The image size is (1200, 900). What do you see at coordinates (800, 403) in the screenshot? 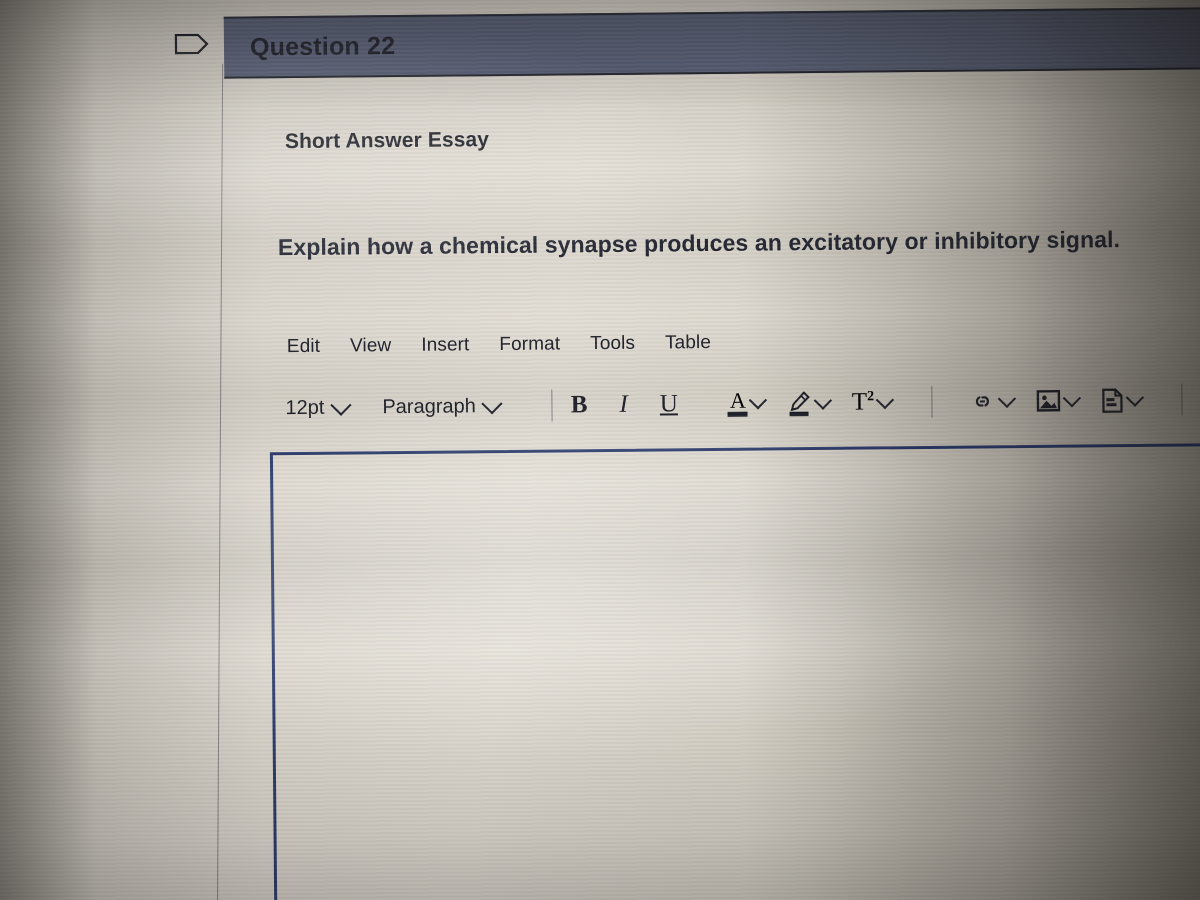
I see `highlighter-pen-icon` at bounding box center [800, 403].